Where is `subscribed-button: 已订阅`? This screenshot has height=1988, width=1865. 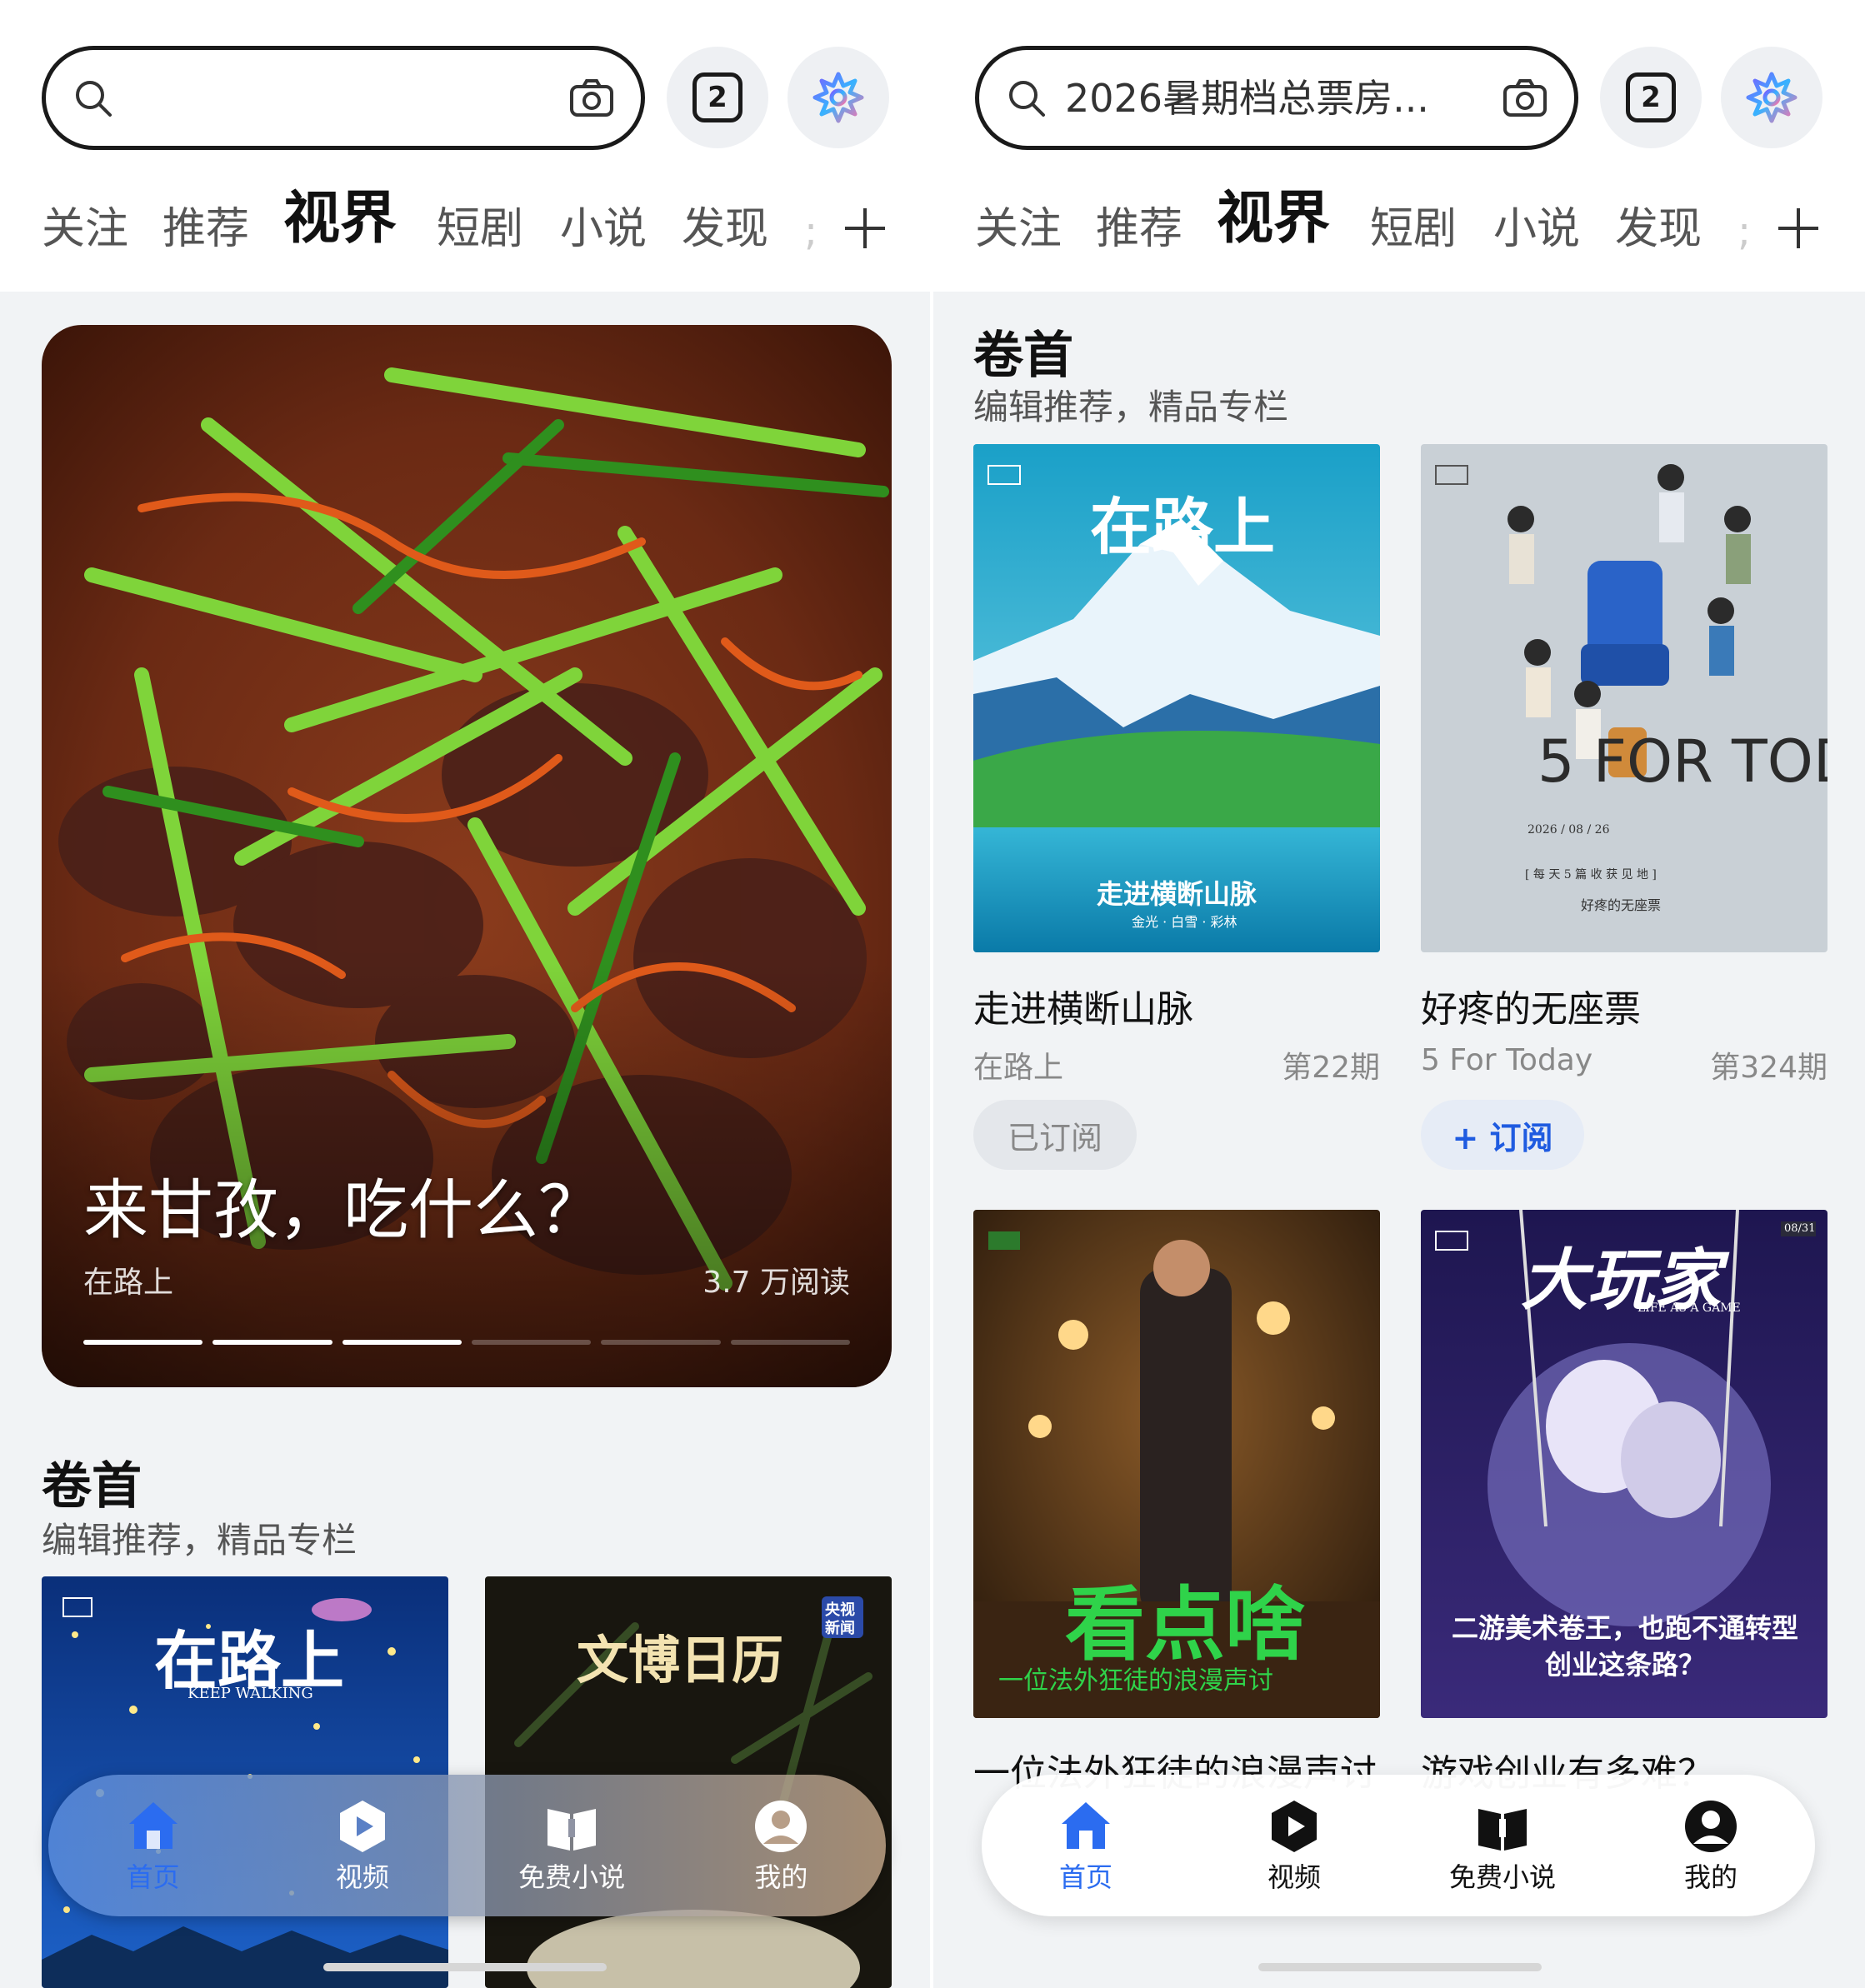 subscribed-button: 已订阅 is located at coordinates (1055, 1135).